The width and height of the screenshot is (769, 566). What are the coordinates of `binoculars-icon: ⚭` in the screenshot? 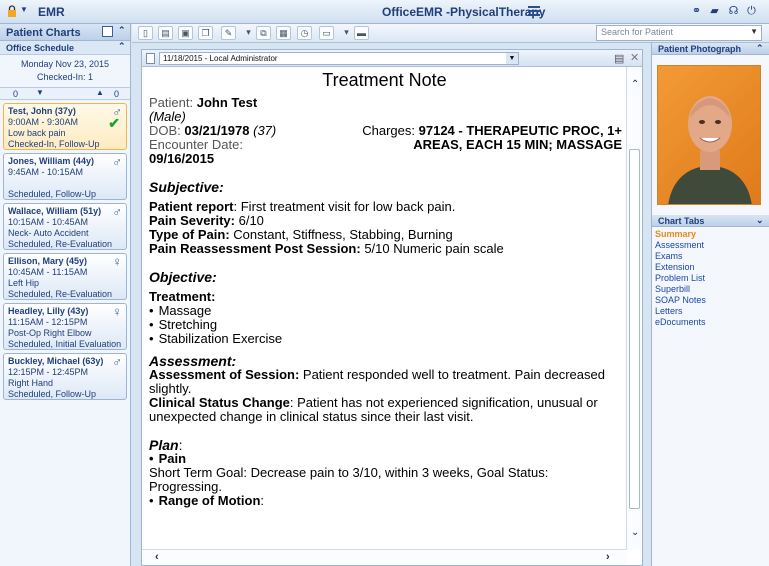 It's located at (696, 11).